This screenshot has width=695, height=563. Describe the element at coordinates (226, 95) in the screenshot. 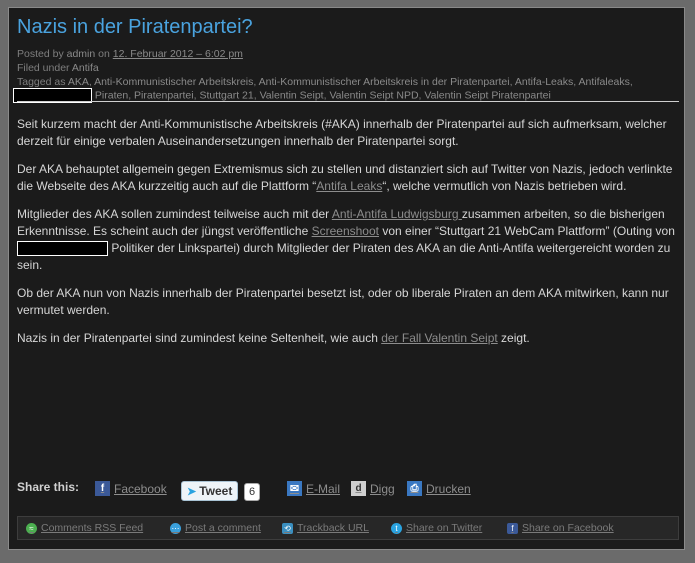

I see `tag-link: Stuttgart 21` at that location.